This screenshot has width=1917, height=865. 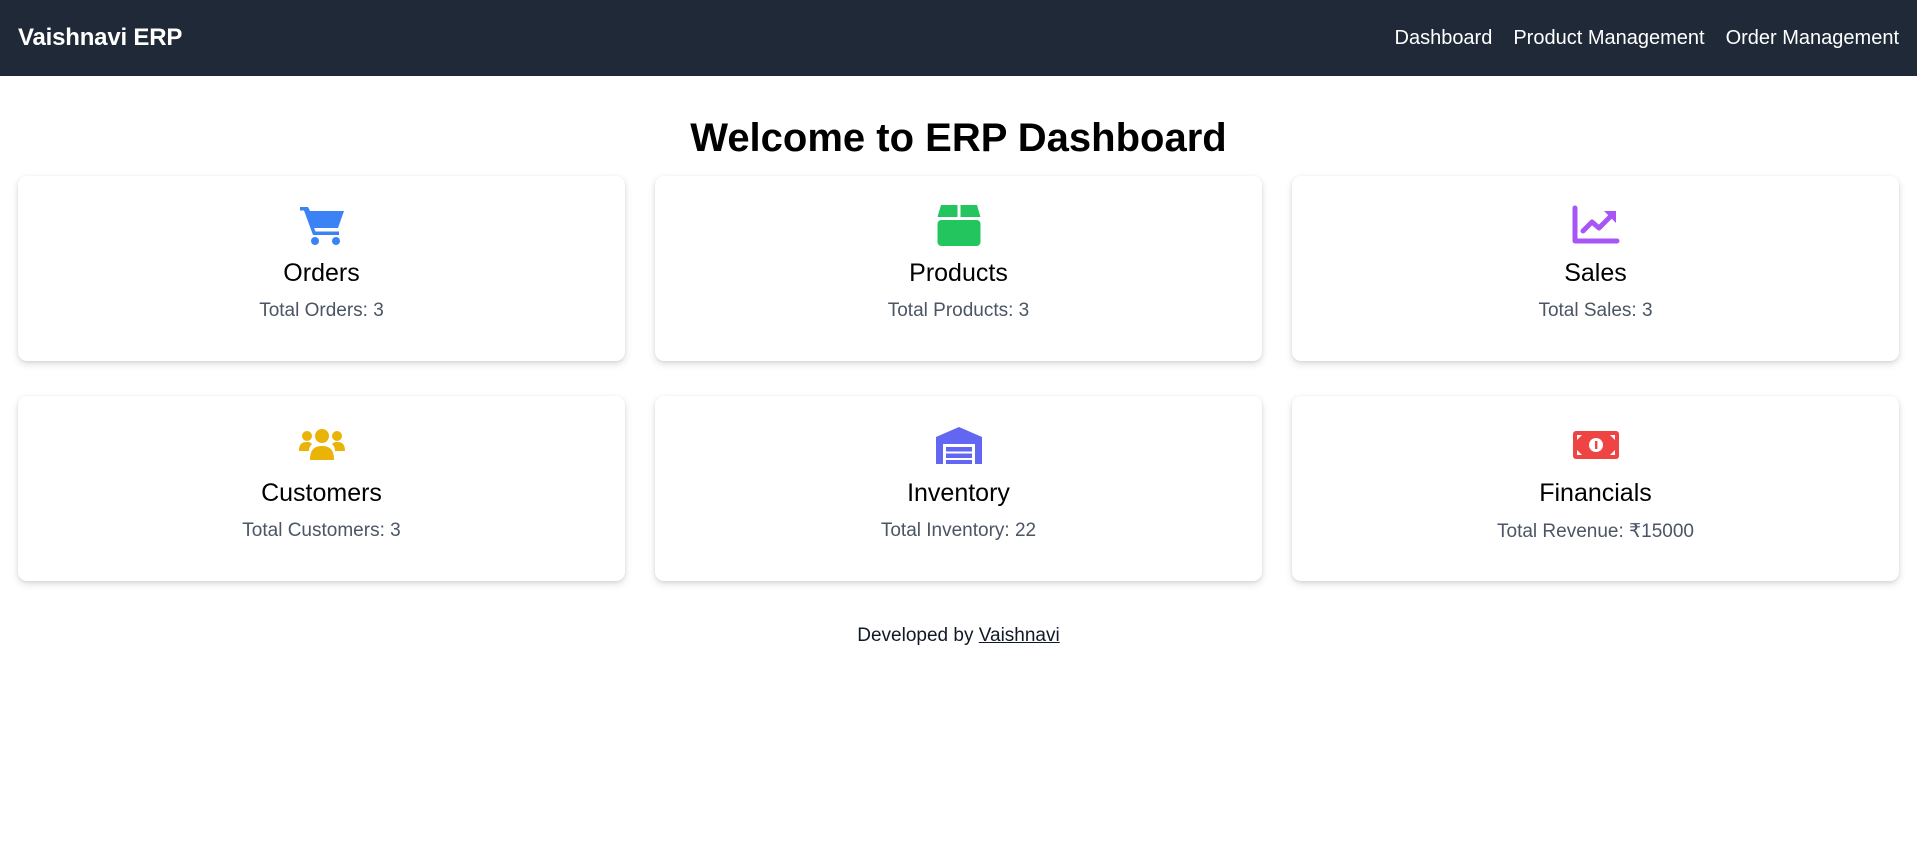 I want to click on users-icon, so click(x=322, y=445).